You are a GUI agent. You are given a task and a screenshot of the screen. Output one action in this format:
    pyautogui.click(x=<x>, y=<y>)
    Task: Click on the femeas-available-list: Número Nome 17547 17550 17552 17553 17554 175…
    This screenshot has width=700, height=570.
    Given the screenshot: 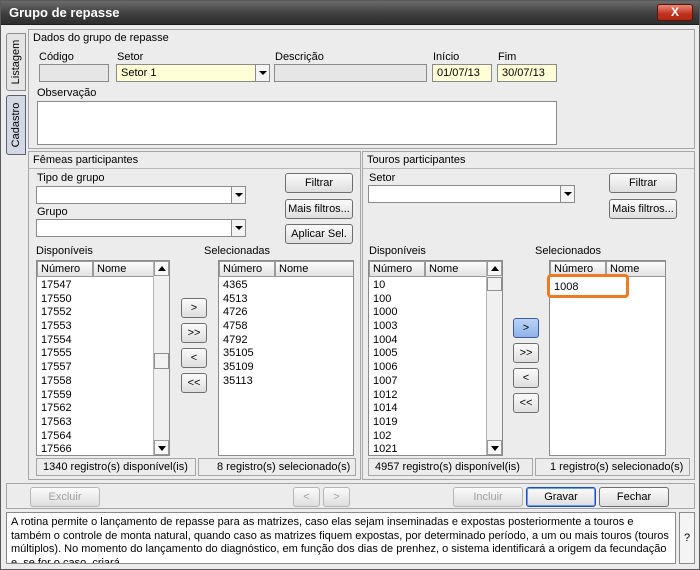 What is the action you would take?
    pyautogui.click(x=103, y=358)
    